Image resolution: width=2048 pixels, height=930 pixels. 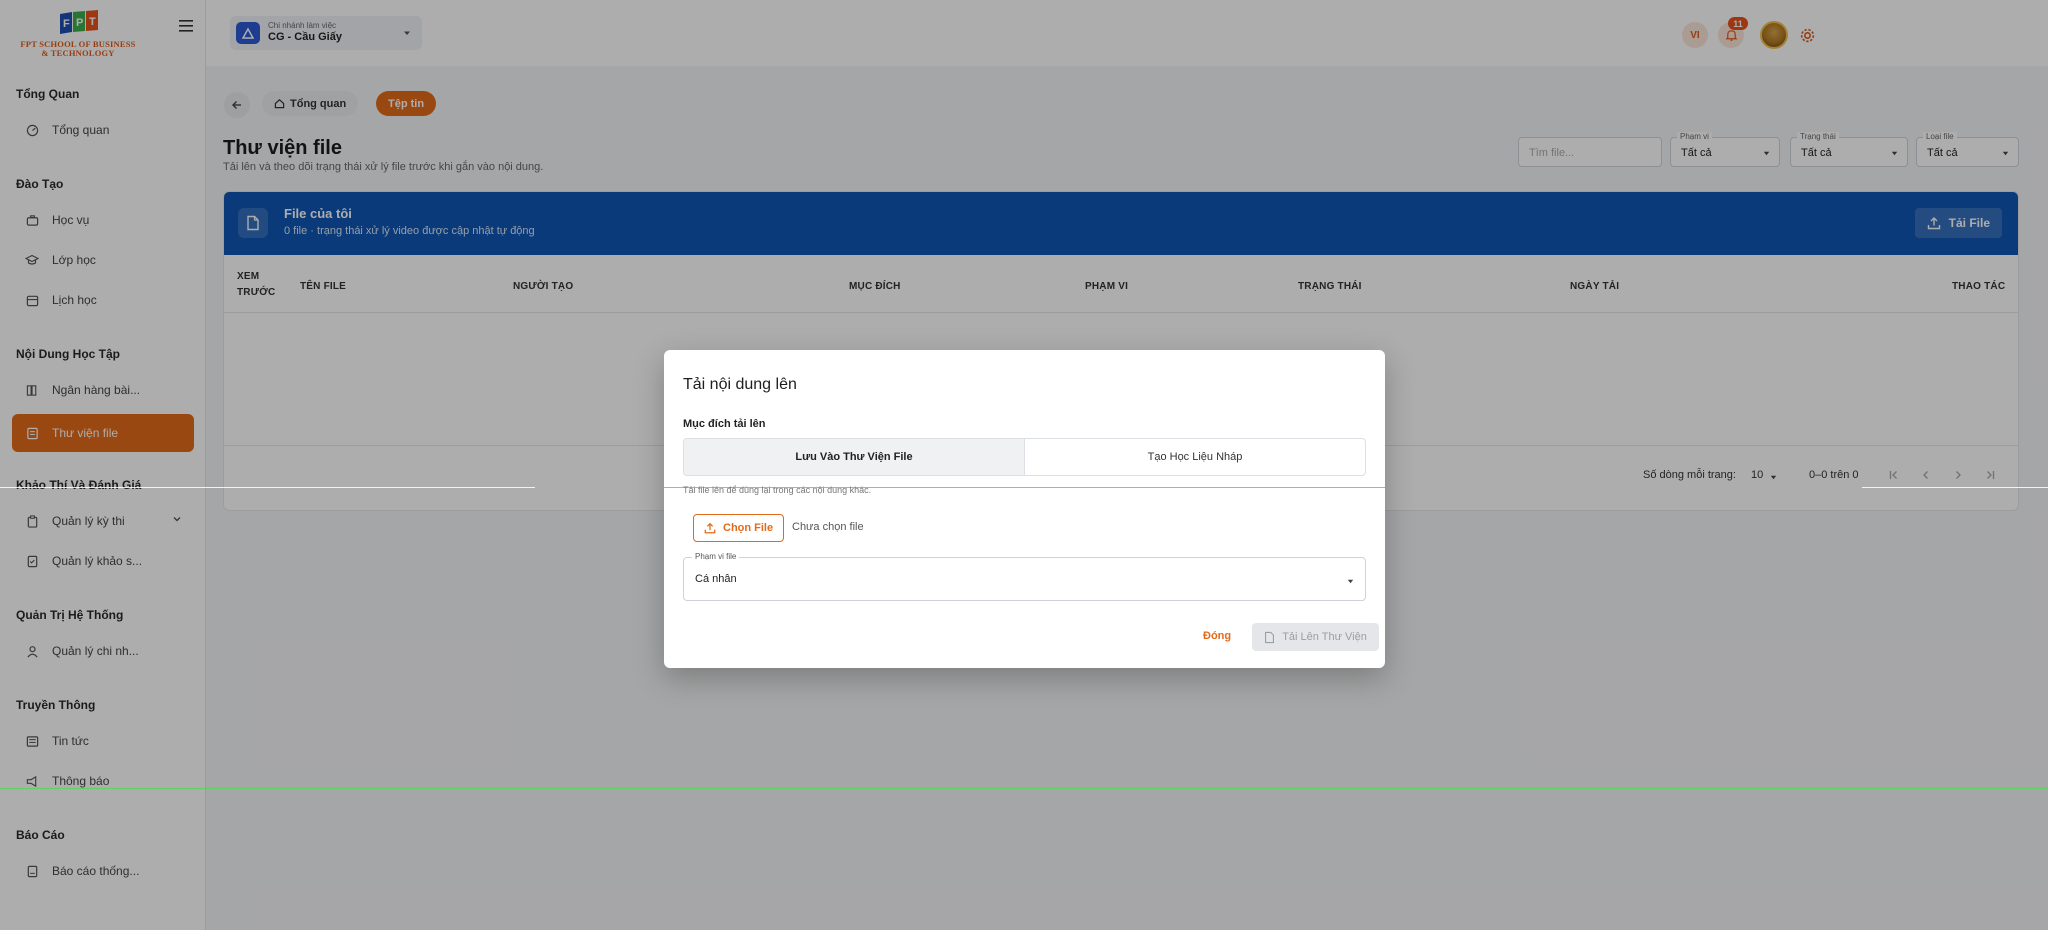 I want to click on choose-file-button: Chọn File, so click(x=739, y=528).